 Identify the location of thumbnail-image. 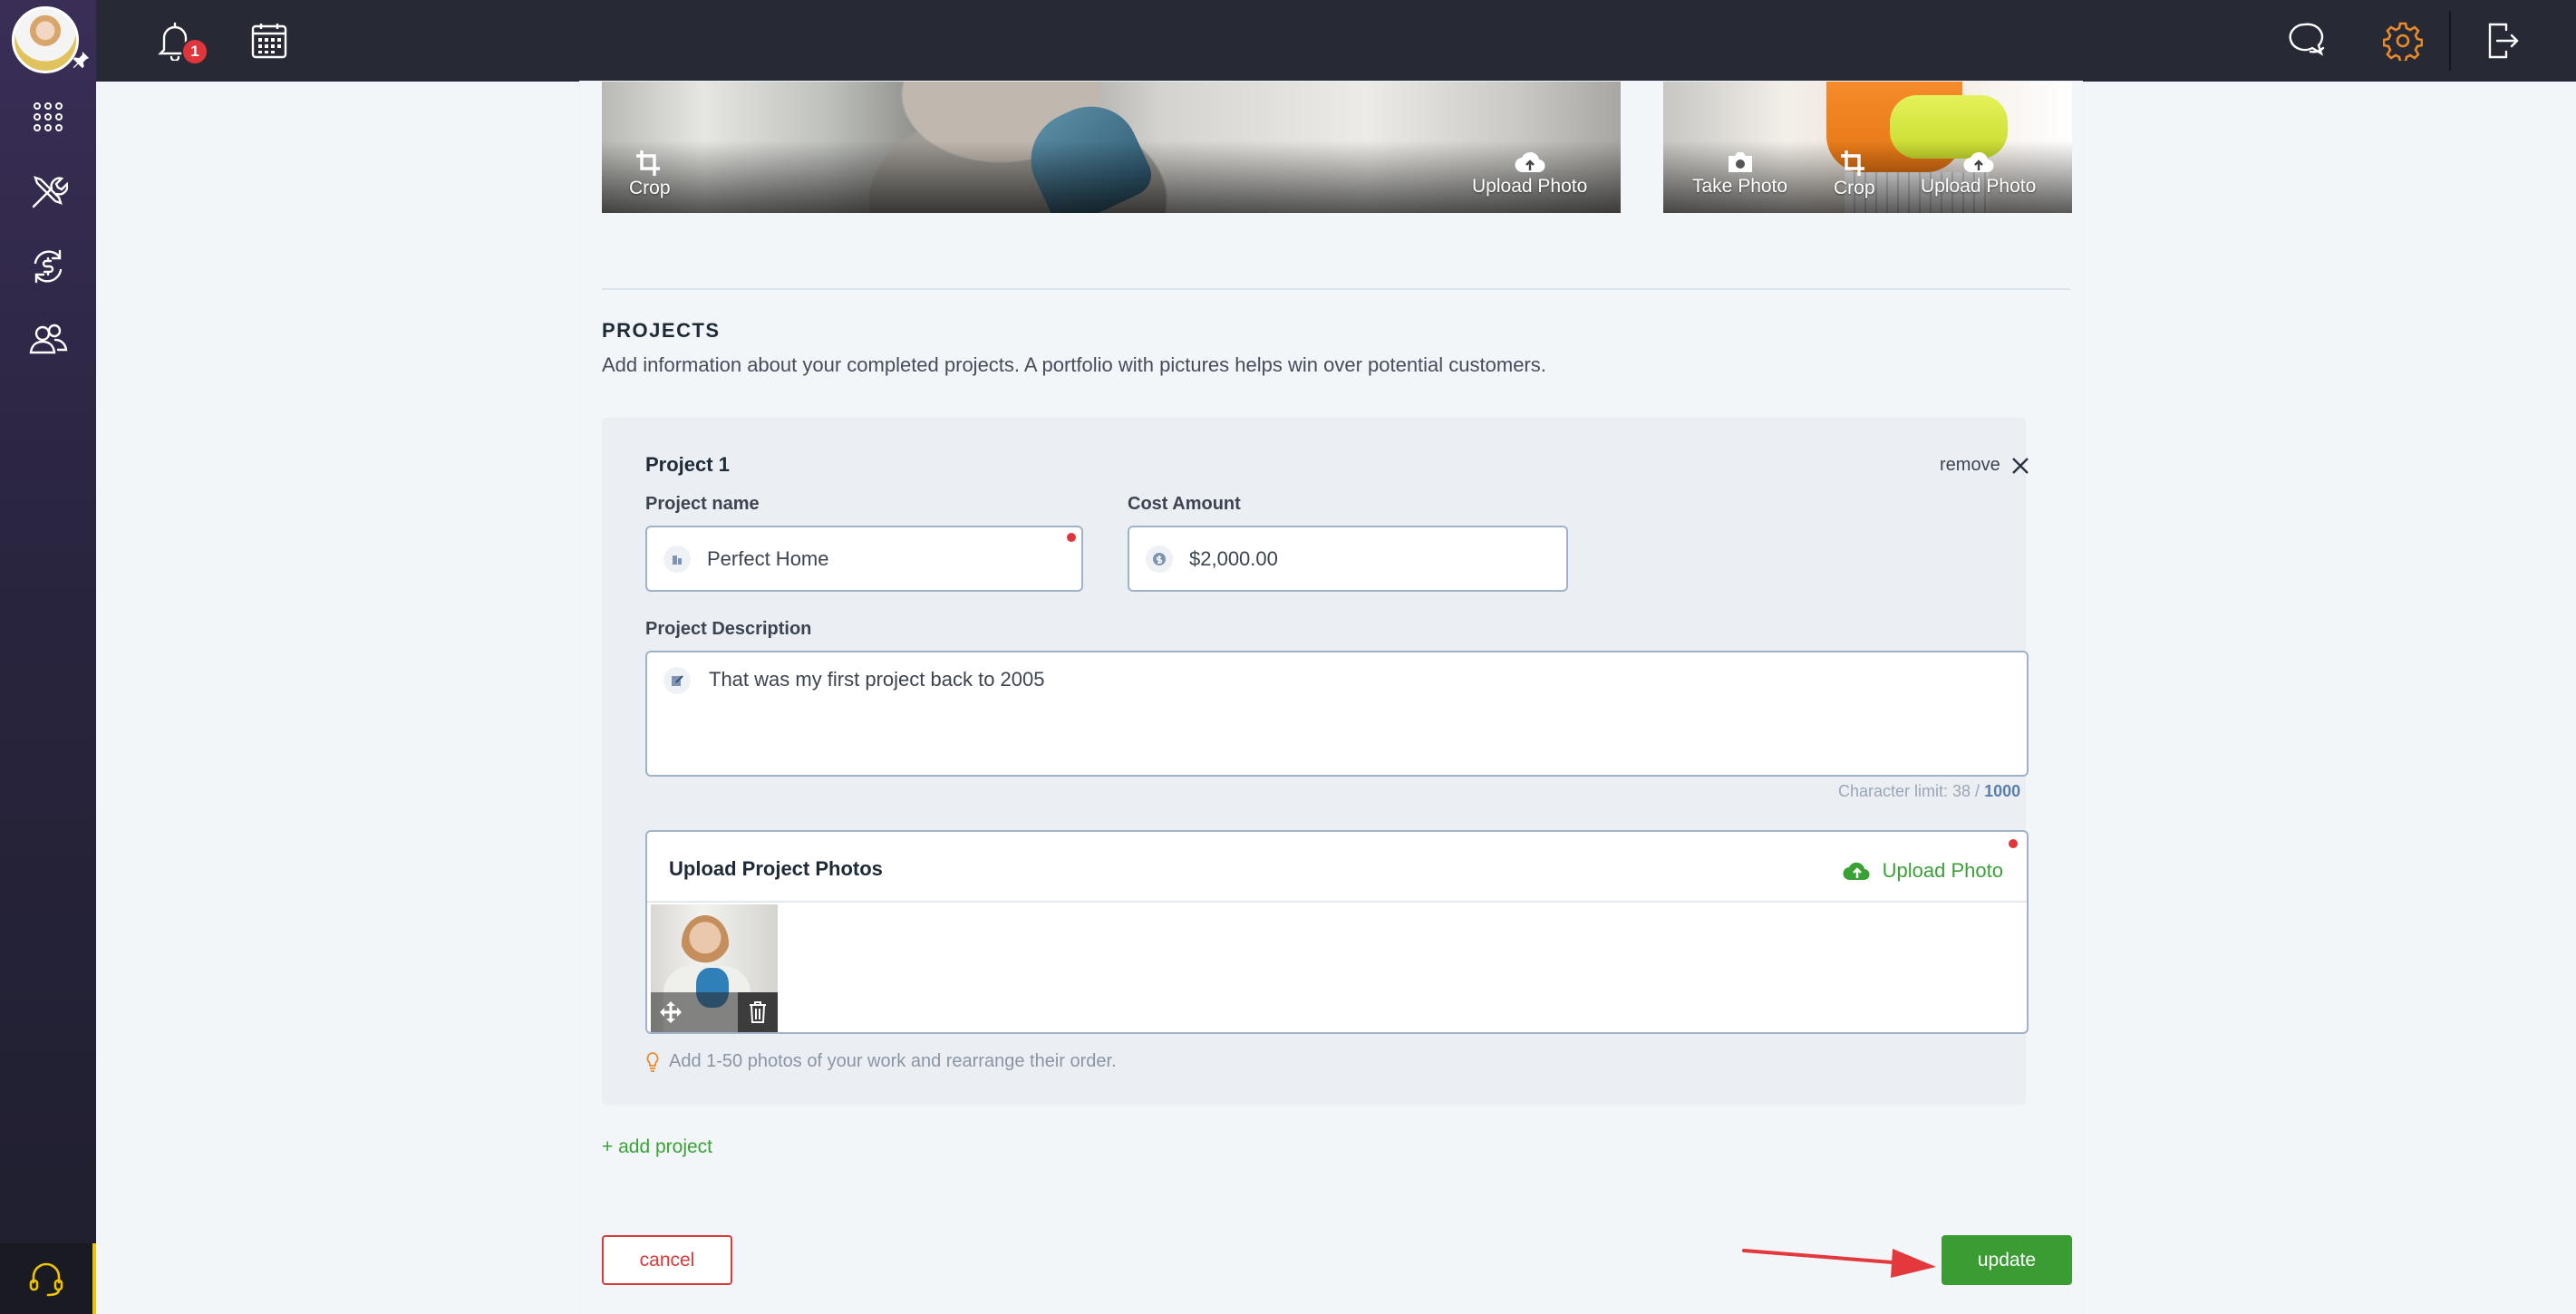
(705, 943).